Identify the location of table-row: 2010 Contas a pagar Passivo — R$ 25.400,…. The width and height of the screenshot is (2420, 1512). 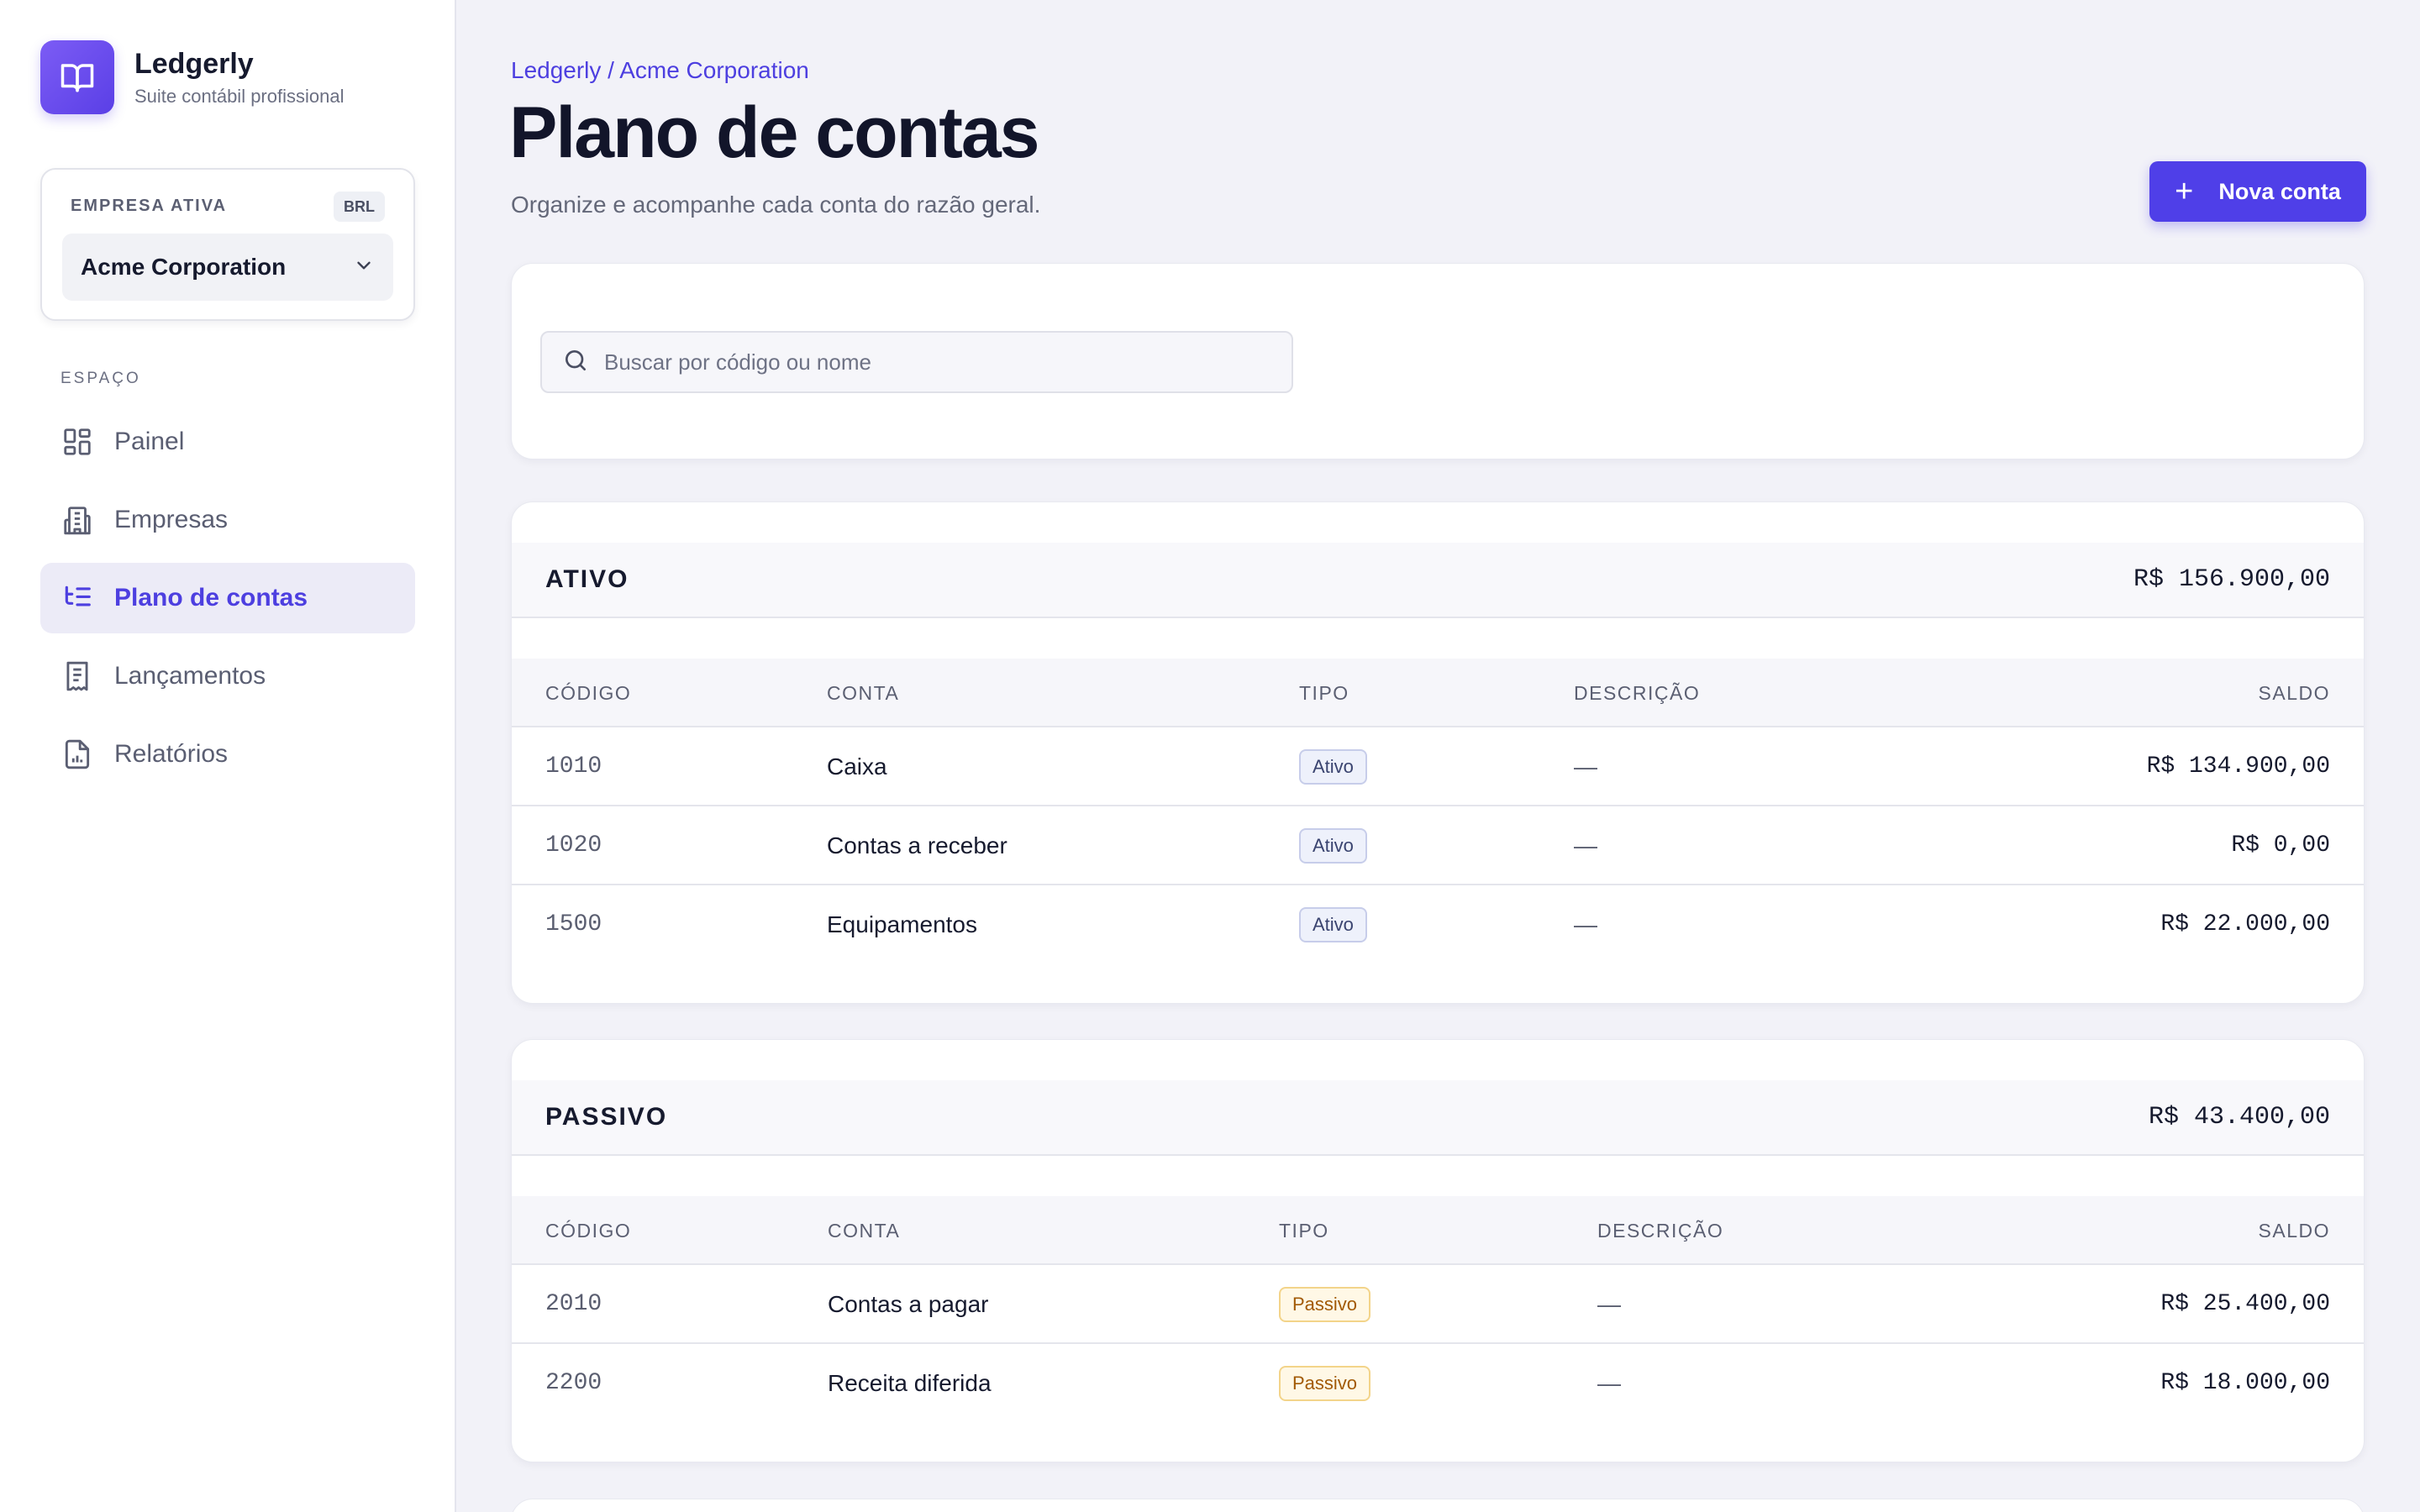
(1438, 1304).